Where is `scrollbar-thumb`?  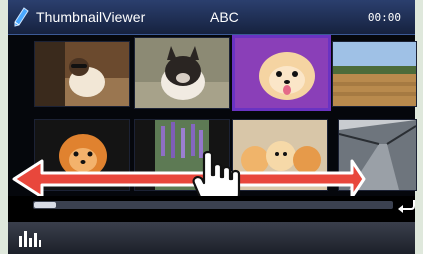 scrollbar-thumb is located at coordinates (45, 205).